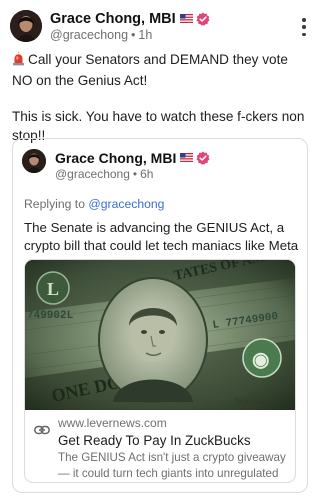 The image size is (320, 500). I want to click on post-time: 1h, so click(145, 35).